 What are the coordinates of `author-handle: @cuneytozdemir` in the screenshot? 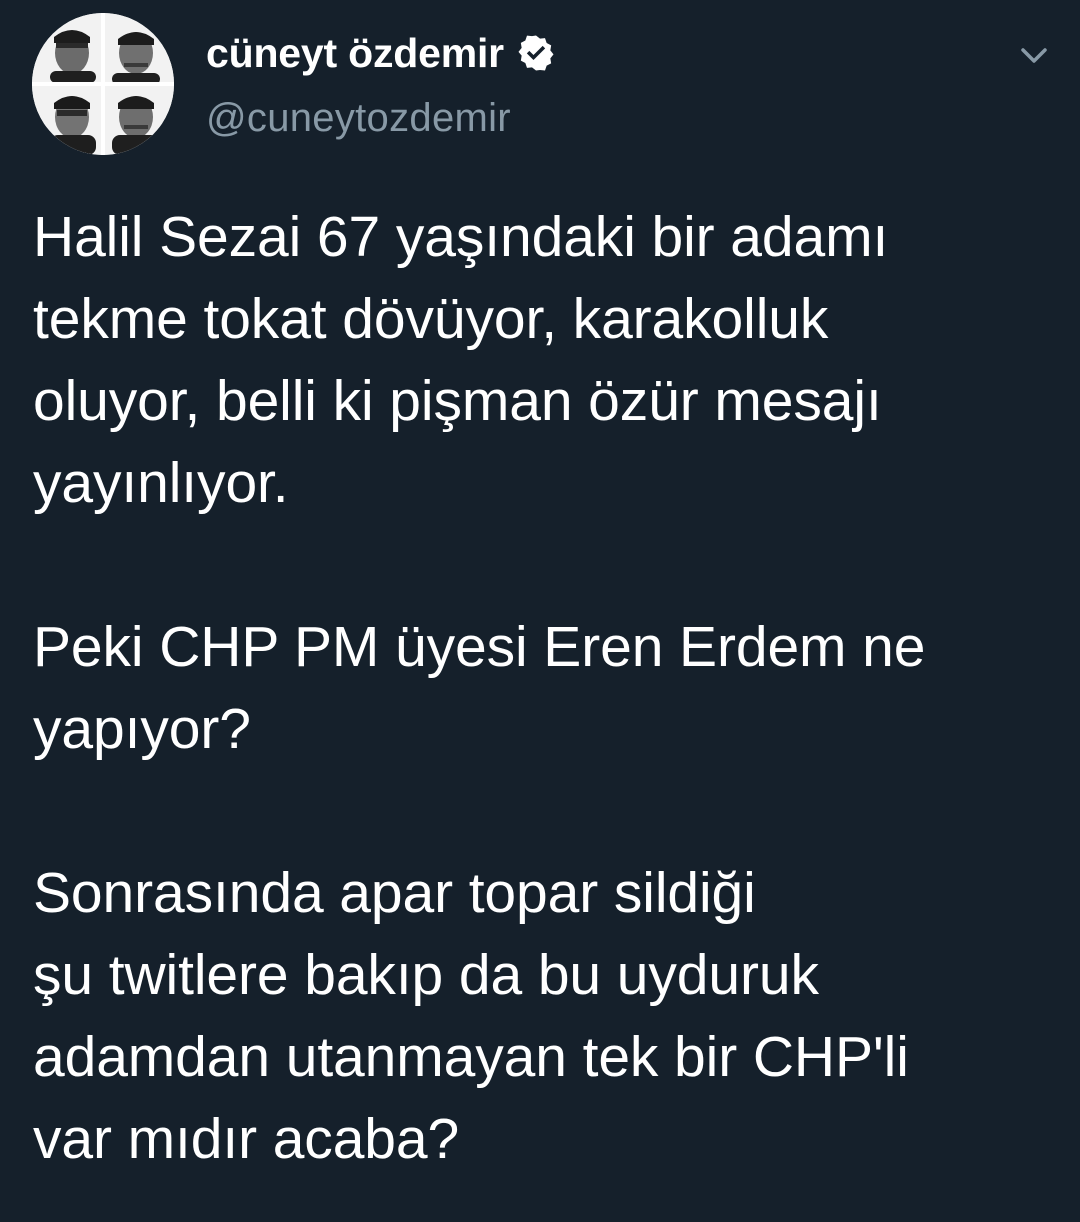 It's located at (358, 118).